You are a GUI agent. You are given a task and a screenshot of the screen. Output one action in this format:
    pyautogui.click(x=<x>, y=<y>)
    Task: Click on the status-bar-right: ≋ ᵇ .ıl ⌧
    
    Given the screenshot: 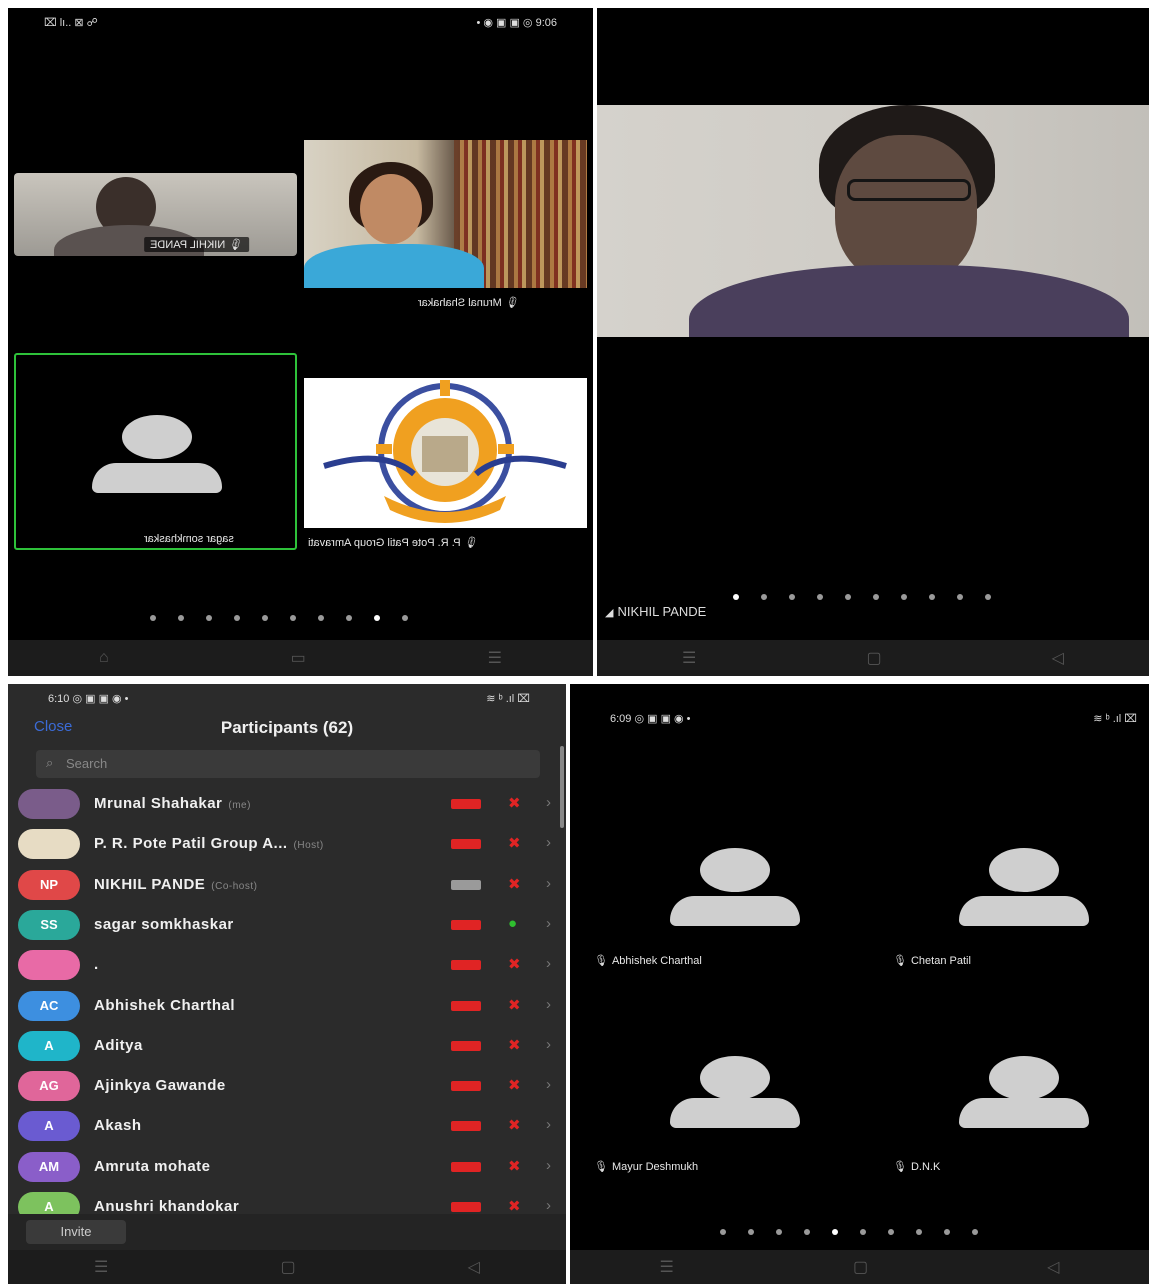 What is the action you would take?
    pyautogui.click(x=508, y=699)
    